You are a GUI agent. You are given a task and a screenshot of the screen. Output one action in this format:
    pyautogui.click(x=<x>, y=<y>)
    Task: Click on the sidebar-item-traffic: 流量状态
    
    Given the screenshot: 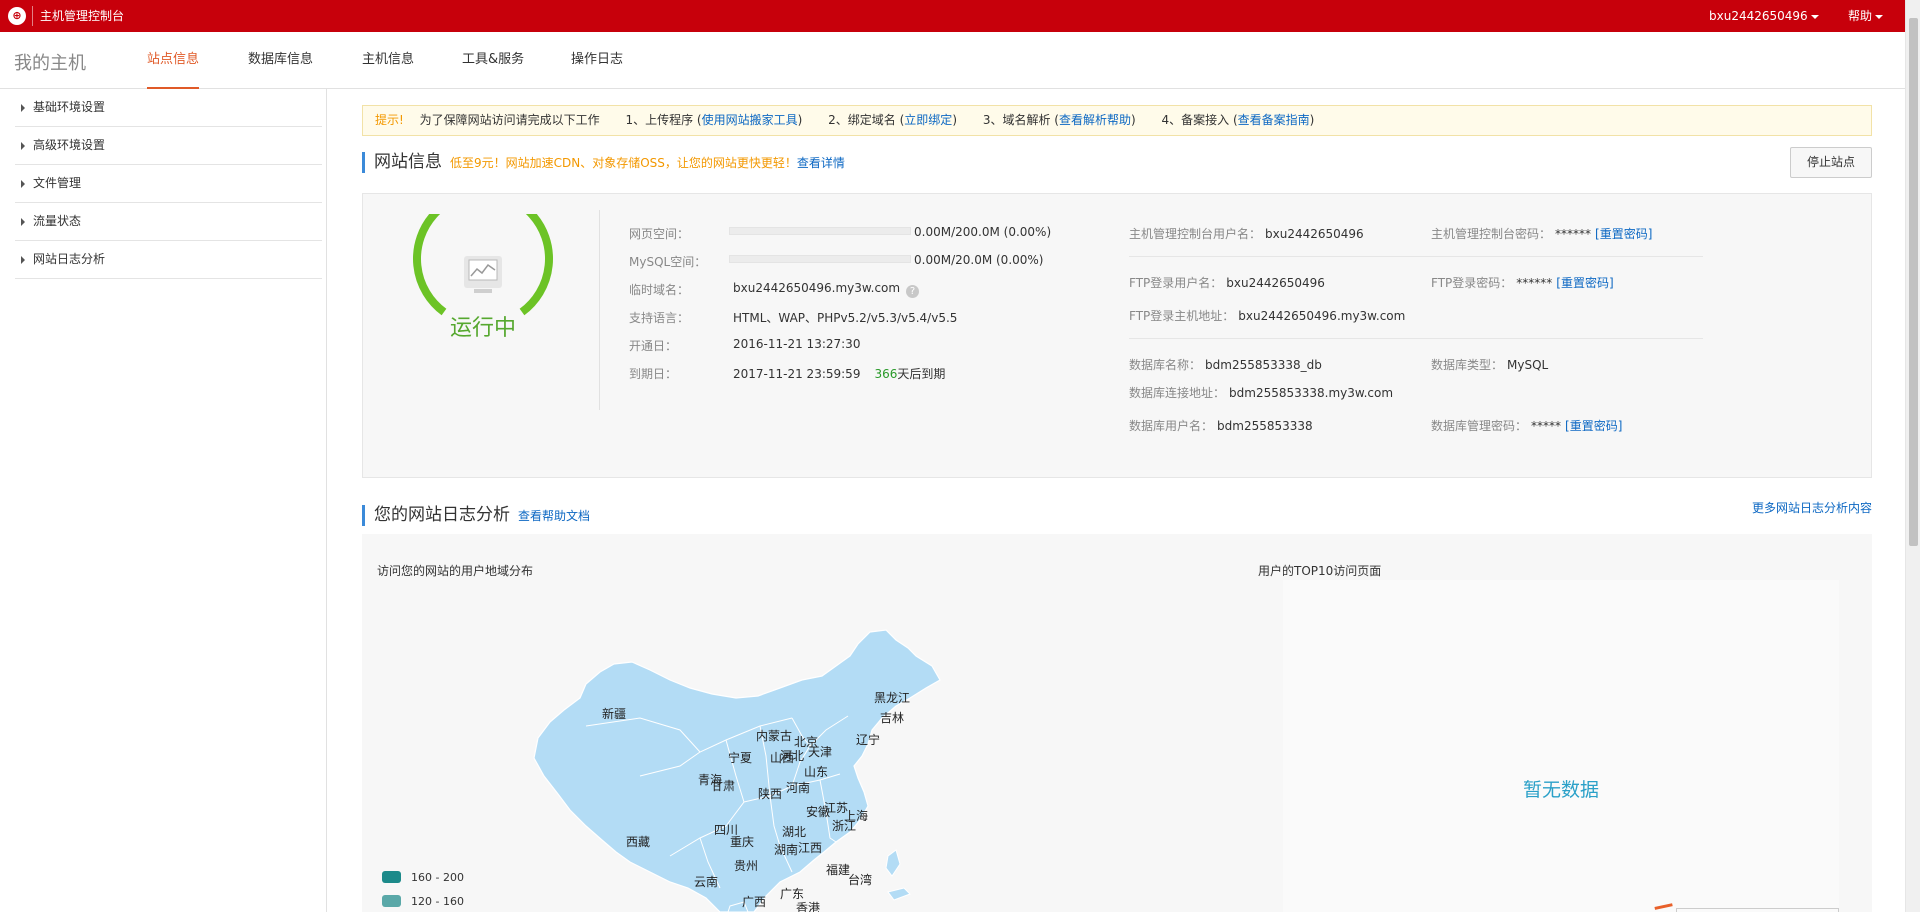 What is the action you would take?
    pyautogui.click(x=168, y=222)
    